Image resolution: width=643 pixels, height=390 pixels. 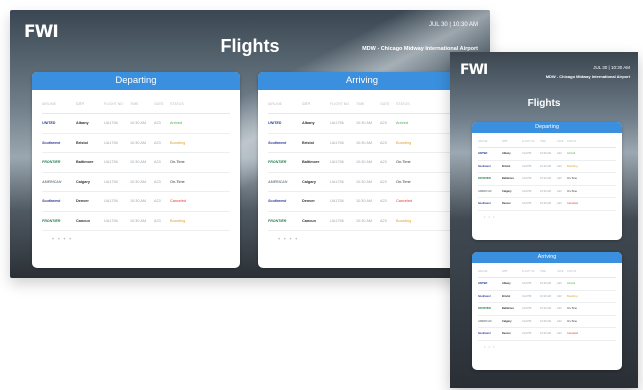 I want to click on airline-logo: AMERICAN, so click(x=485, y=191).